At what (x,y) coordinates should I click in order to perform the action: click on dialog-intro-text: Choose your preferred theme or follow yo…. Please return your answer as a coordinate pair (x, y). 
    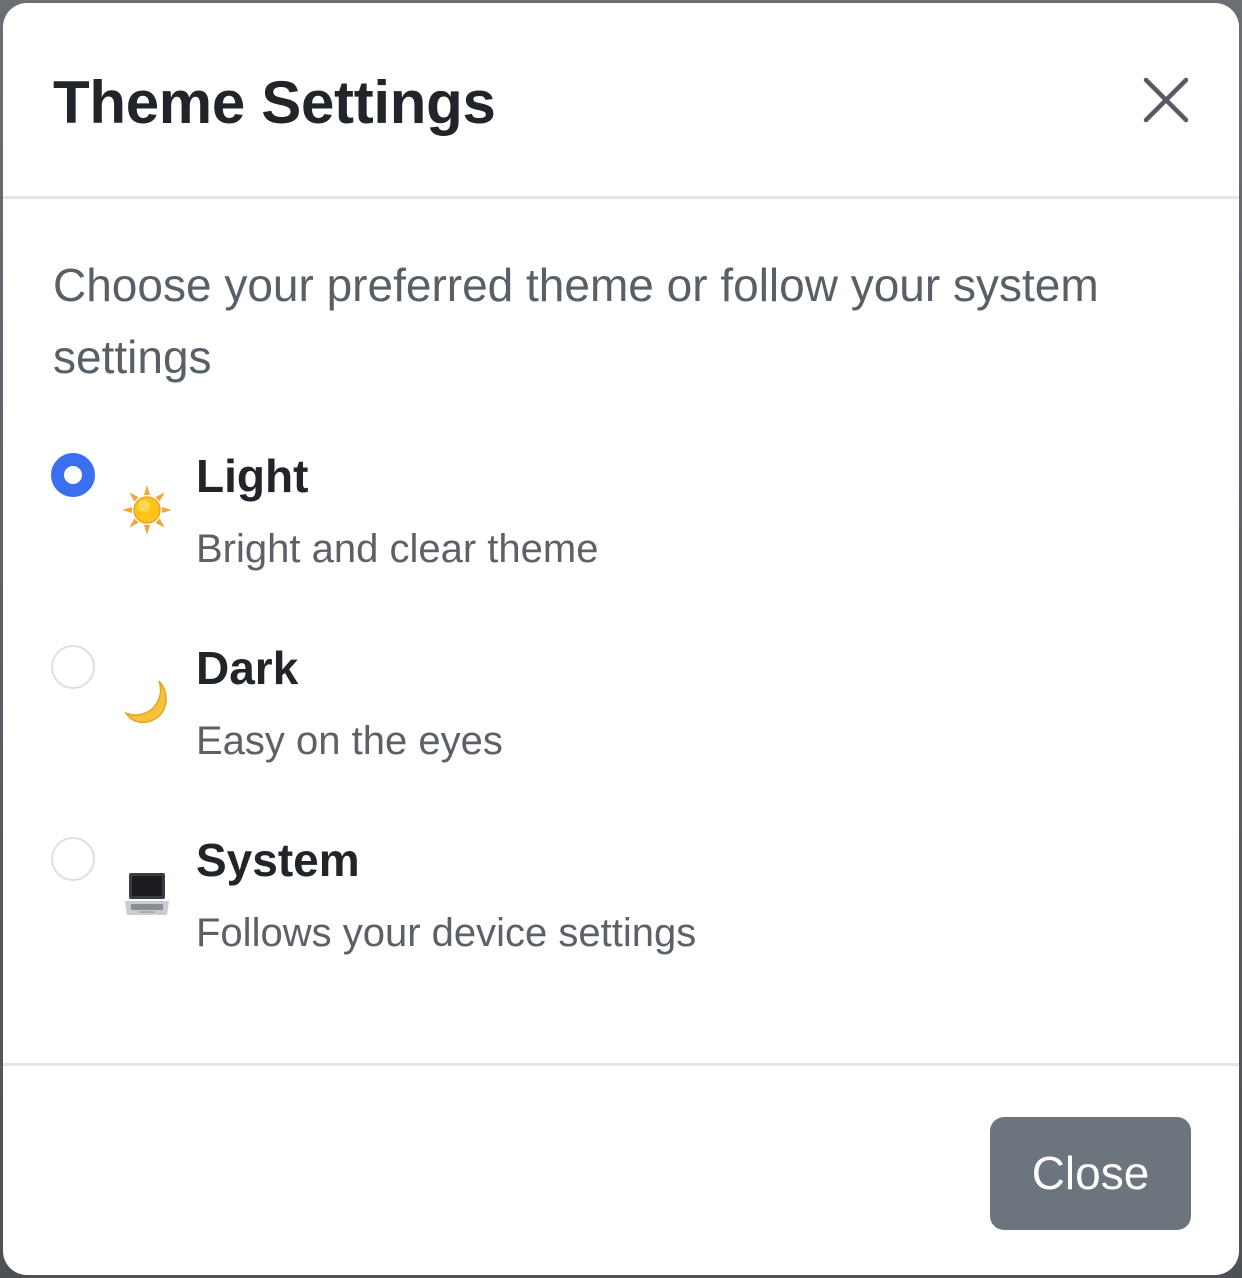
    Looking at the image, I should click on (576, 321).